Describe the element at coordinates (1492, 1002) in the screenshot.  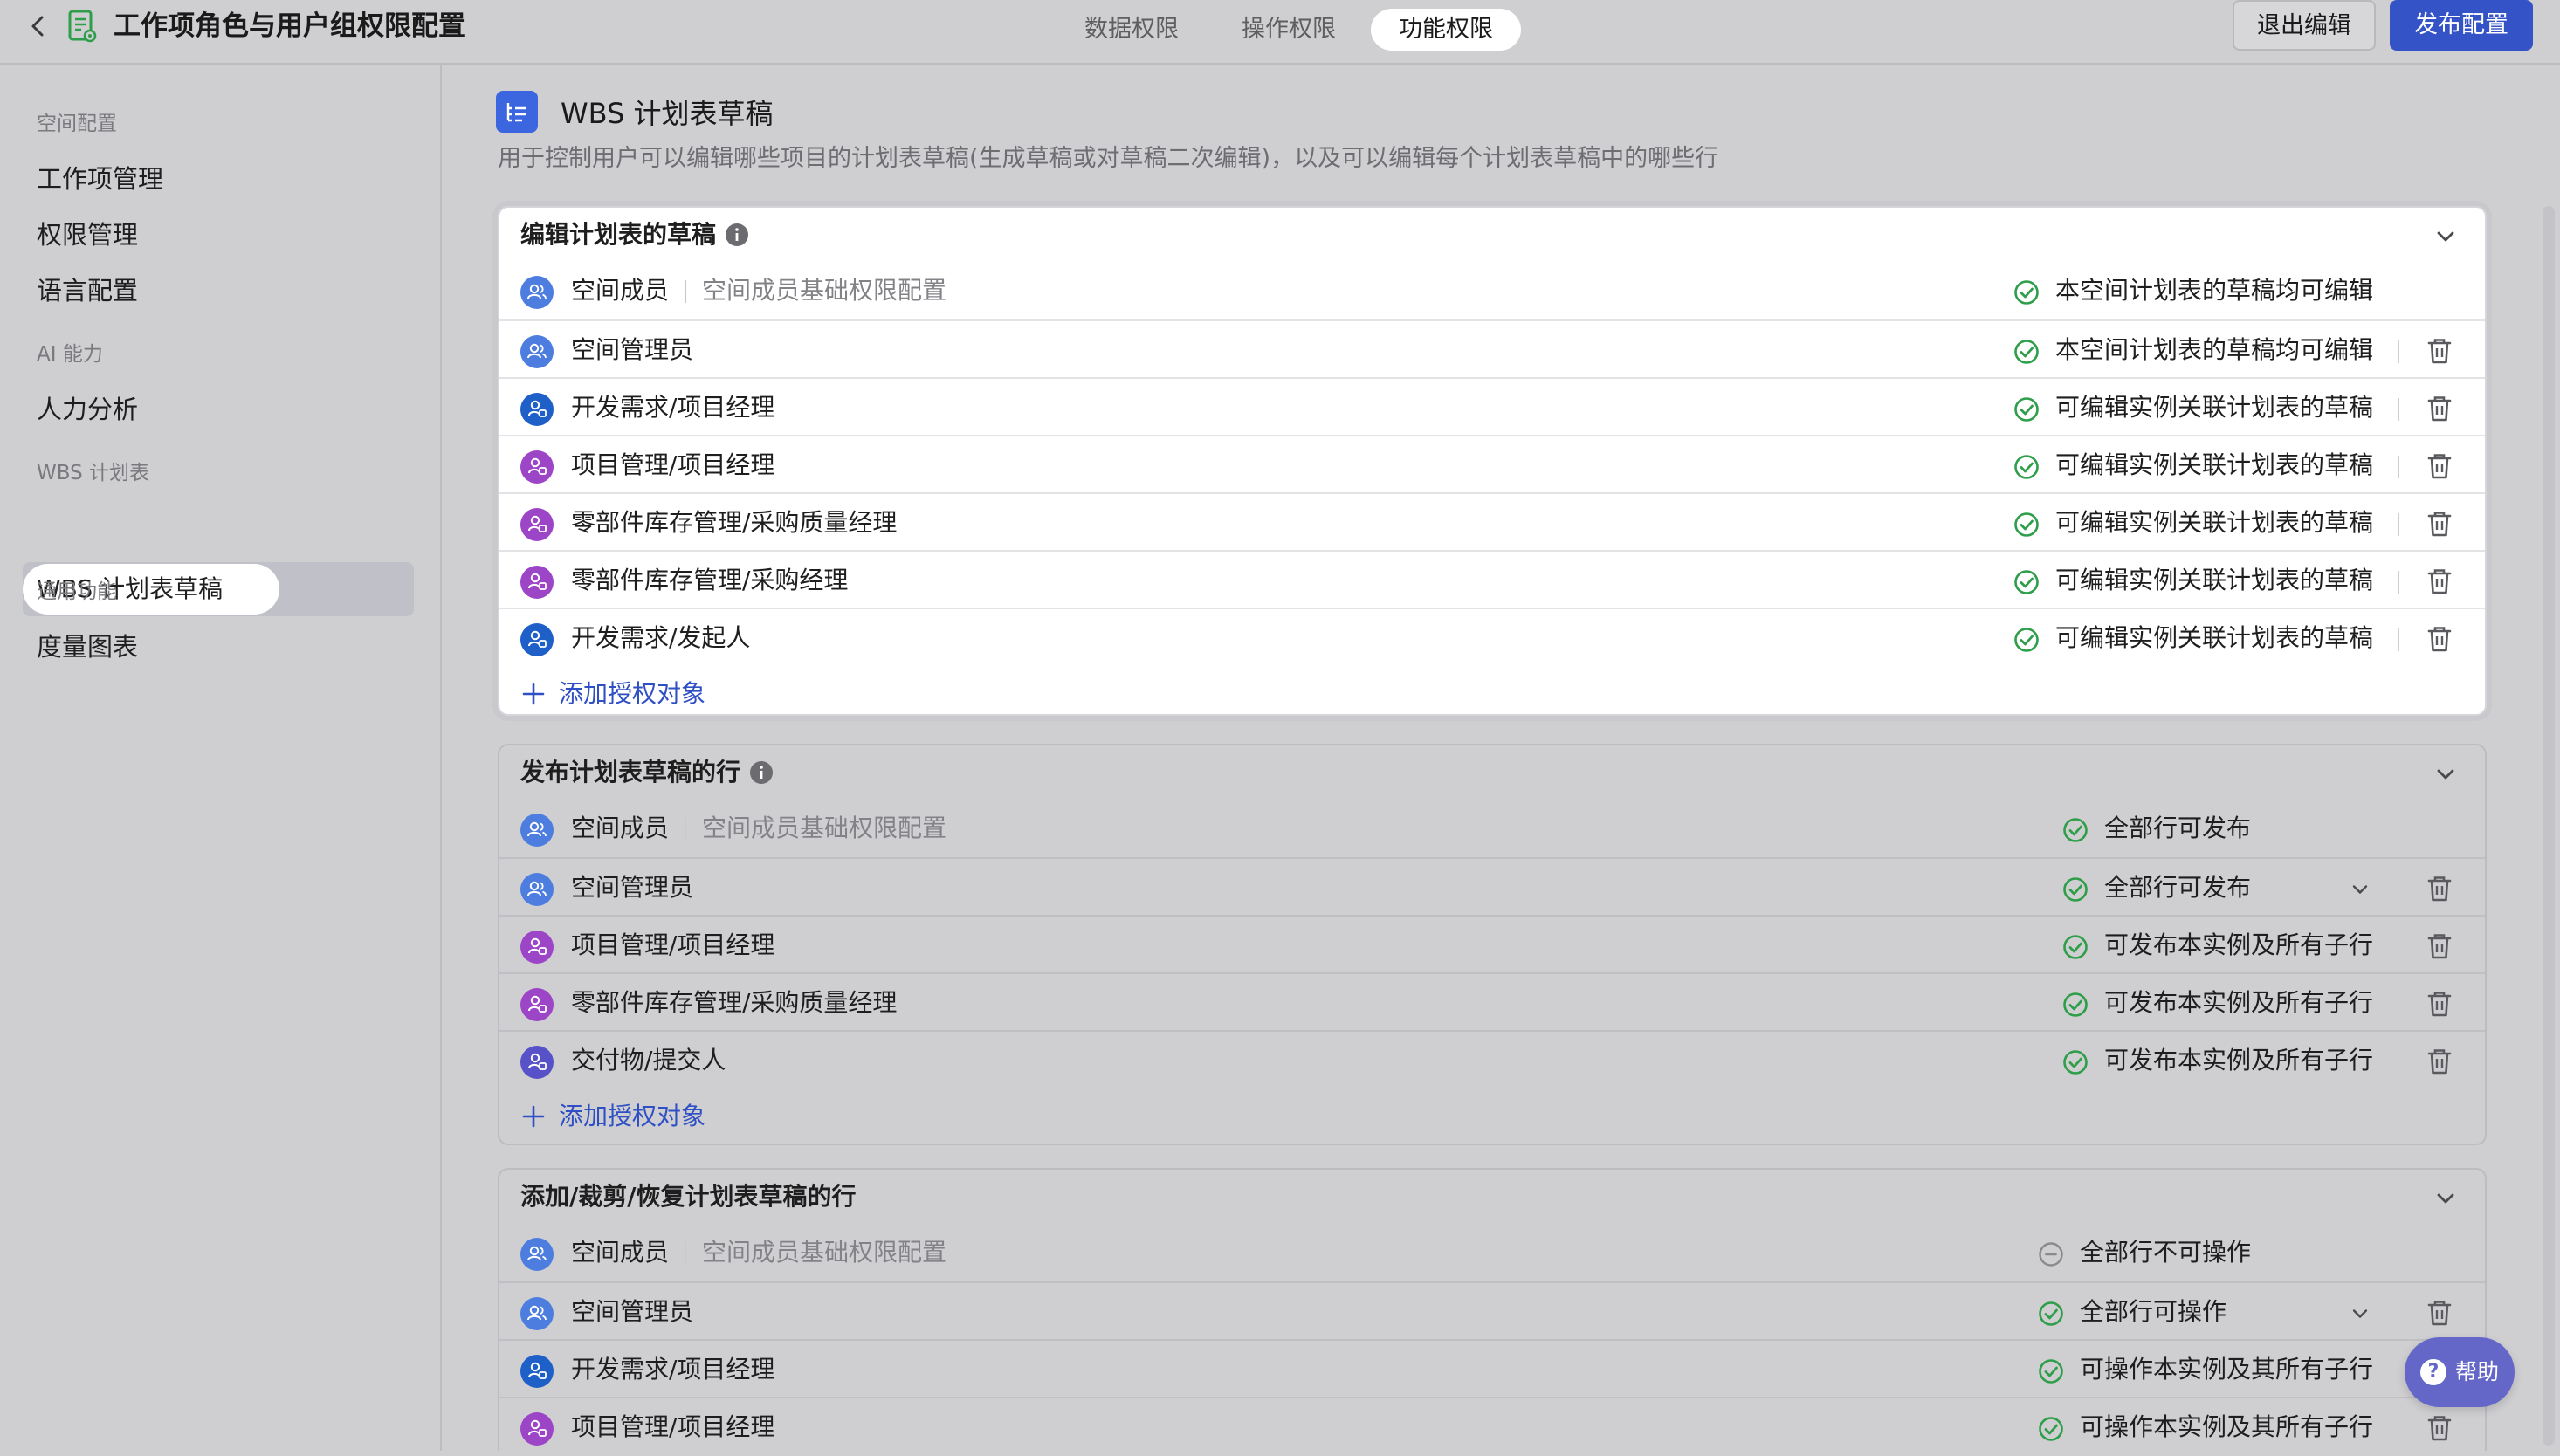
I see `table-row: 零部件库存管理/采购质量经理 可发布本实例及所有子行` at that location.